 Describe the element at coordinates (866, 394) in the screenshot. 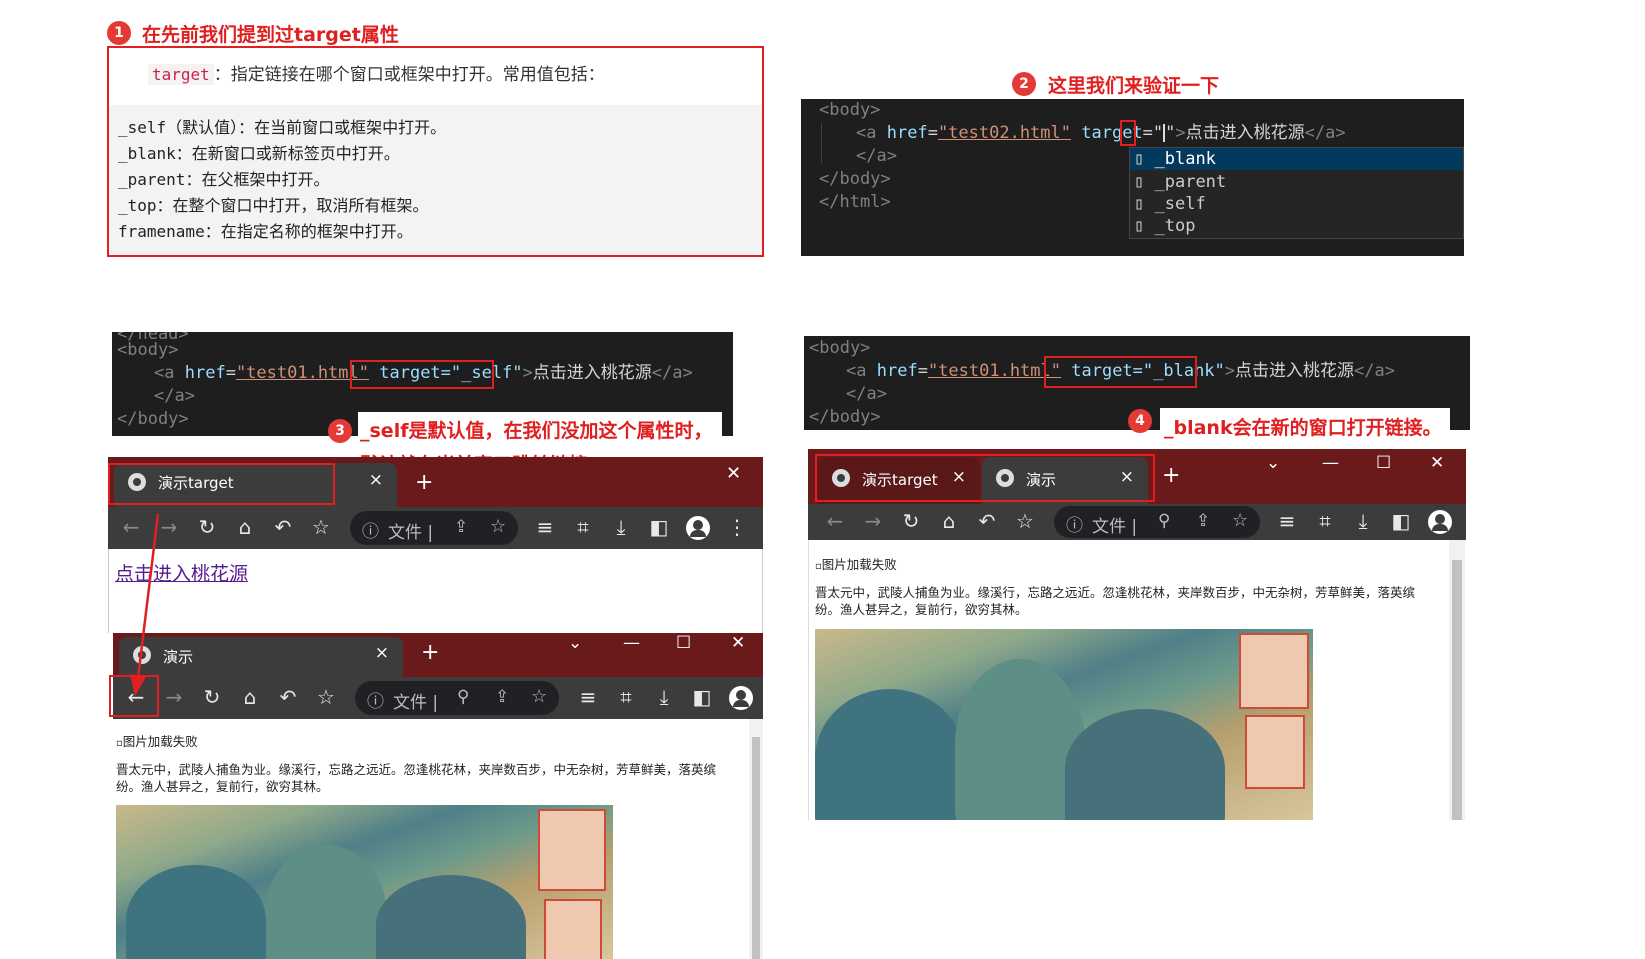

I see `code-line-a-close: </a>` at that location.